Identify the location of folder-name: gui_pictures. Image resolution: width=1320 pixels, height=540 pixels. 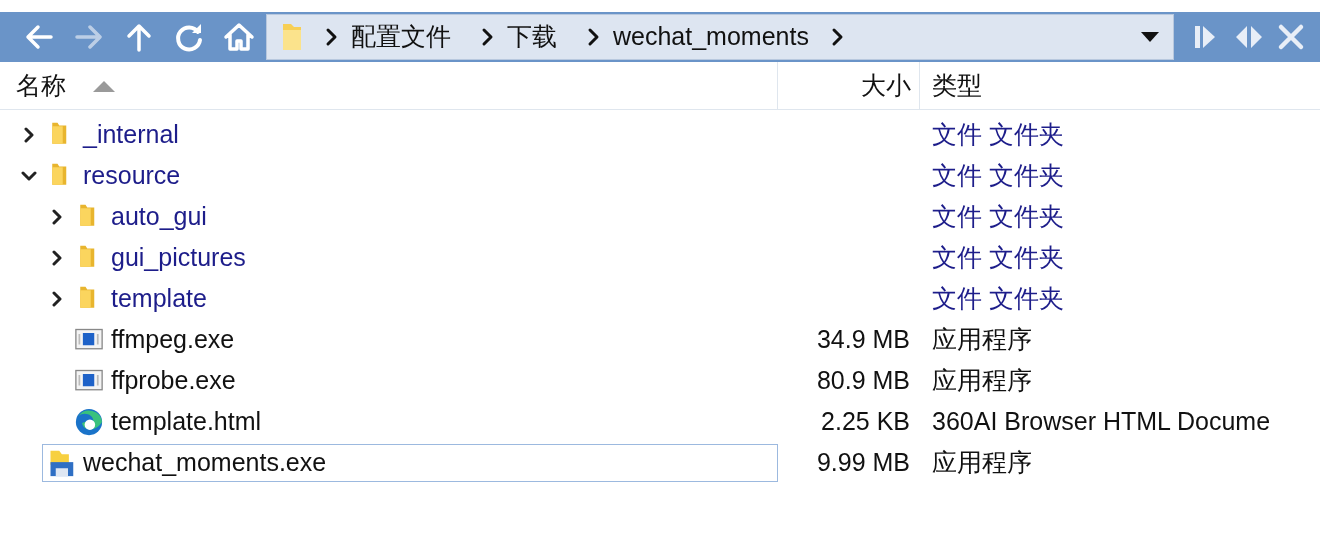
(178, 257).